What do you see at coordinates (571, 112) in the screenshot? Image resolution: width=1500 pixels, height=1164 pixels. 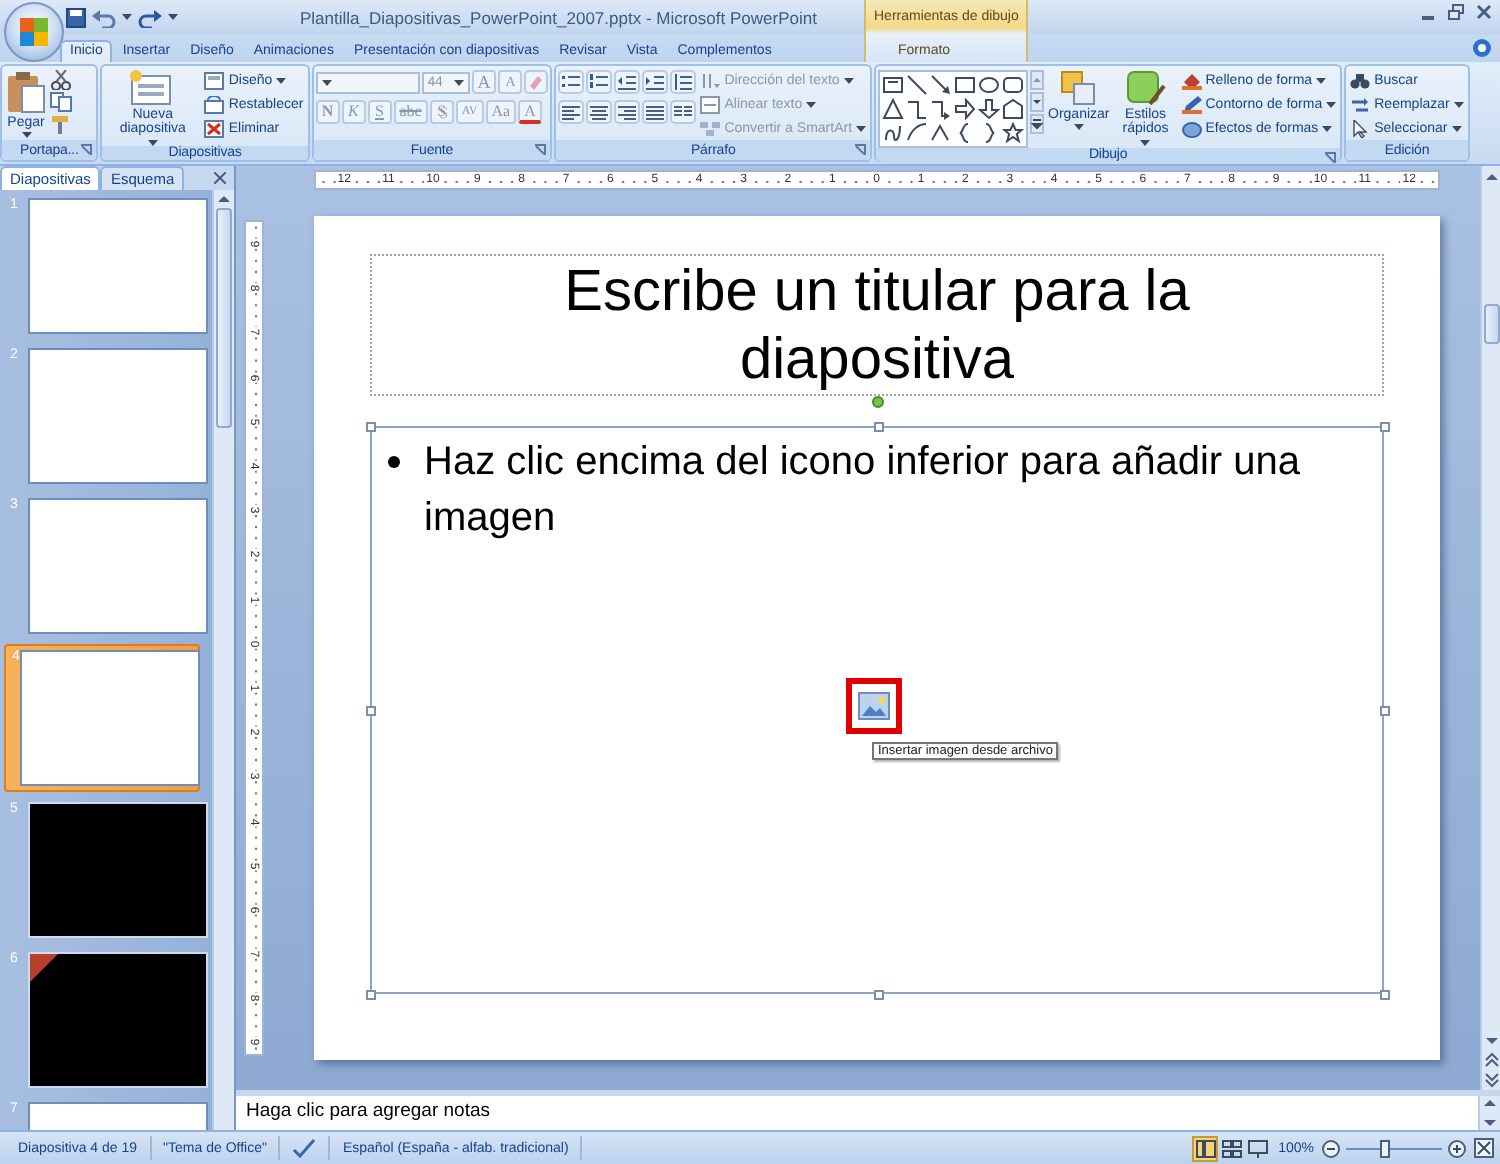 I see `align-left-icon` at bounding box center [571, 112].